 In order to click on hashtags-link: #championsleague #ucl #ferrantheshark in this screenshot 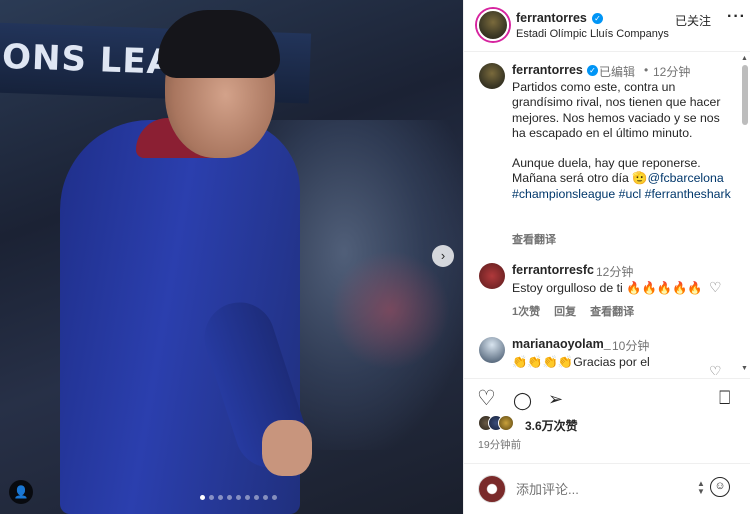, I will do `click(622, 194)`.